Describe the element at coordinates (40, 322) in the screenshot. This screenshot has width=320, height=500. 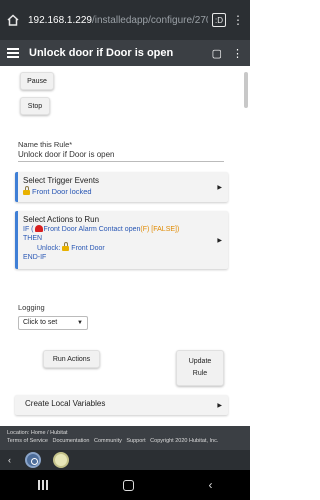
I see `logging-select-value: Click to set` at that location.